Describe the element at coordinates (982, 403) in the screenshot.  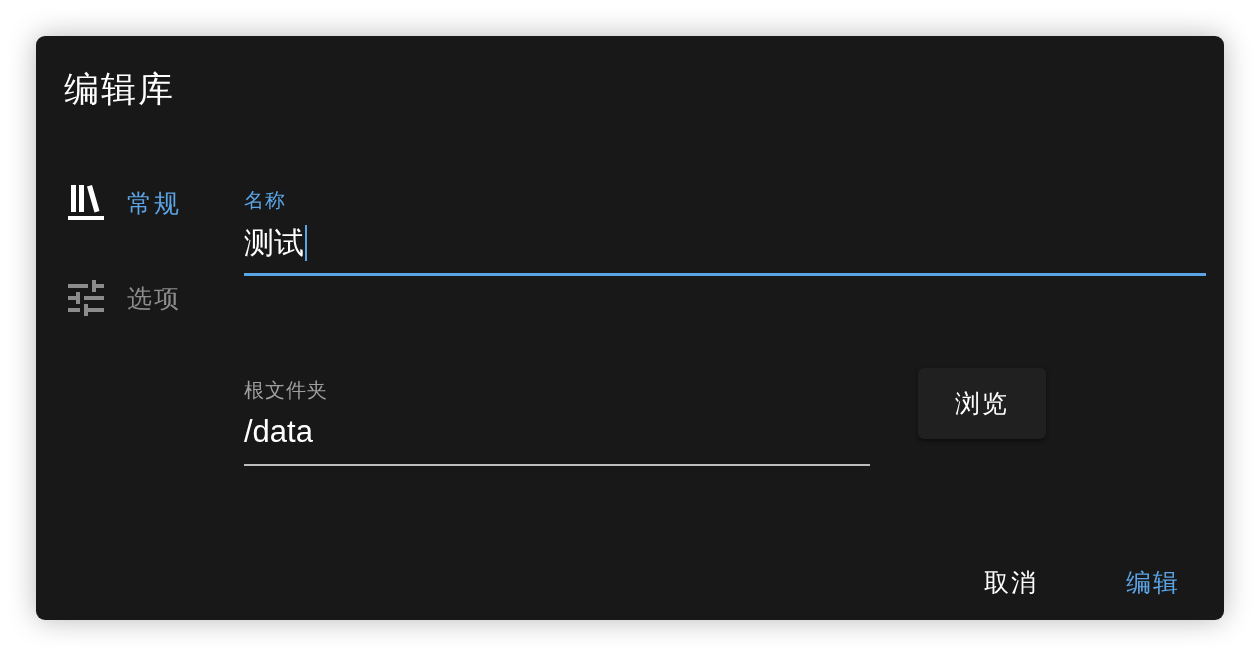
I see `browse-button: 浏览` at that location.